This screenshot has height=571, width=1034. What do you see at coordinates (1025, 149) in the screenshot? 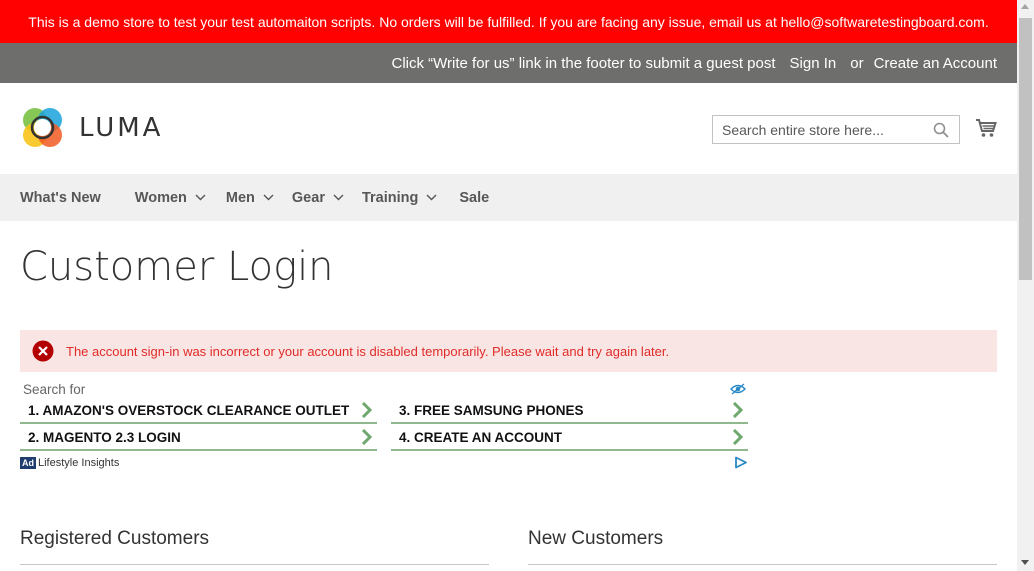
I see `scrollbar-thumb` at bounding box center [1025, 149].